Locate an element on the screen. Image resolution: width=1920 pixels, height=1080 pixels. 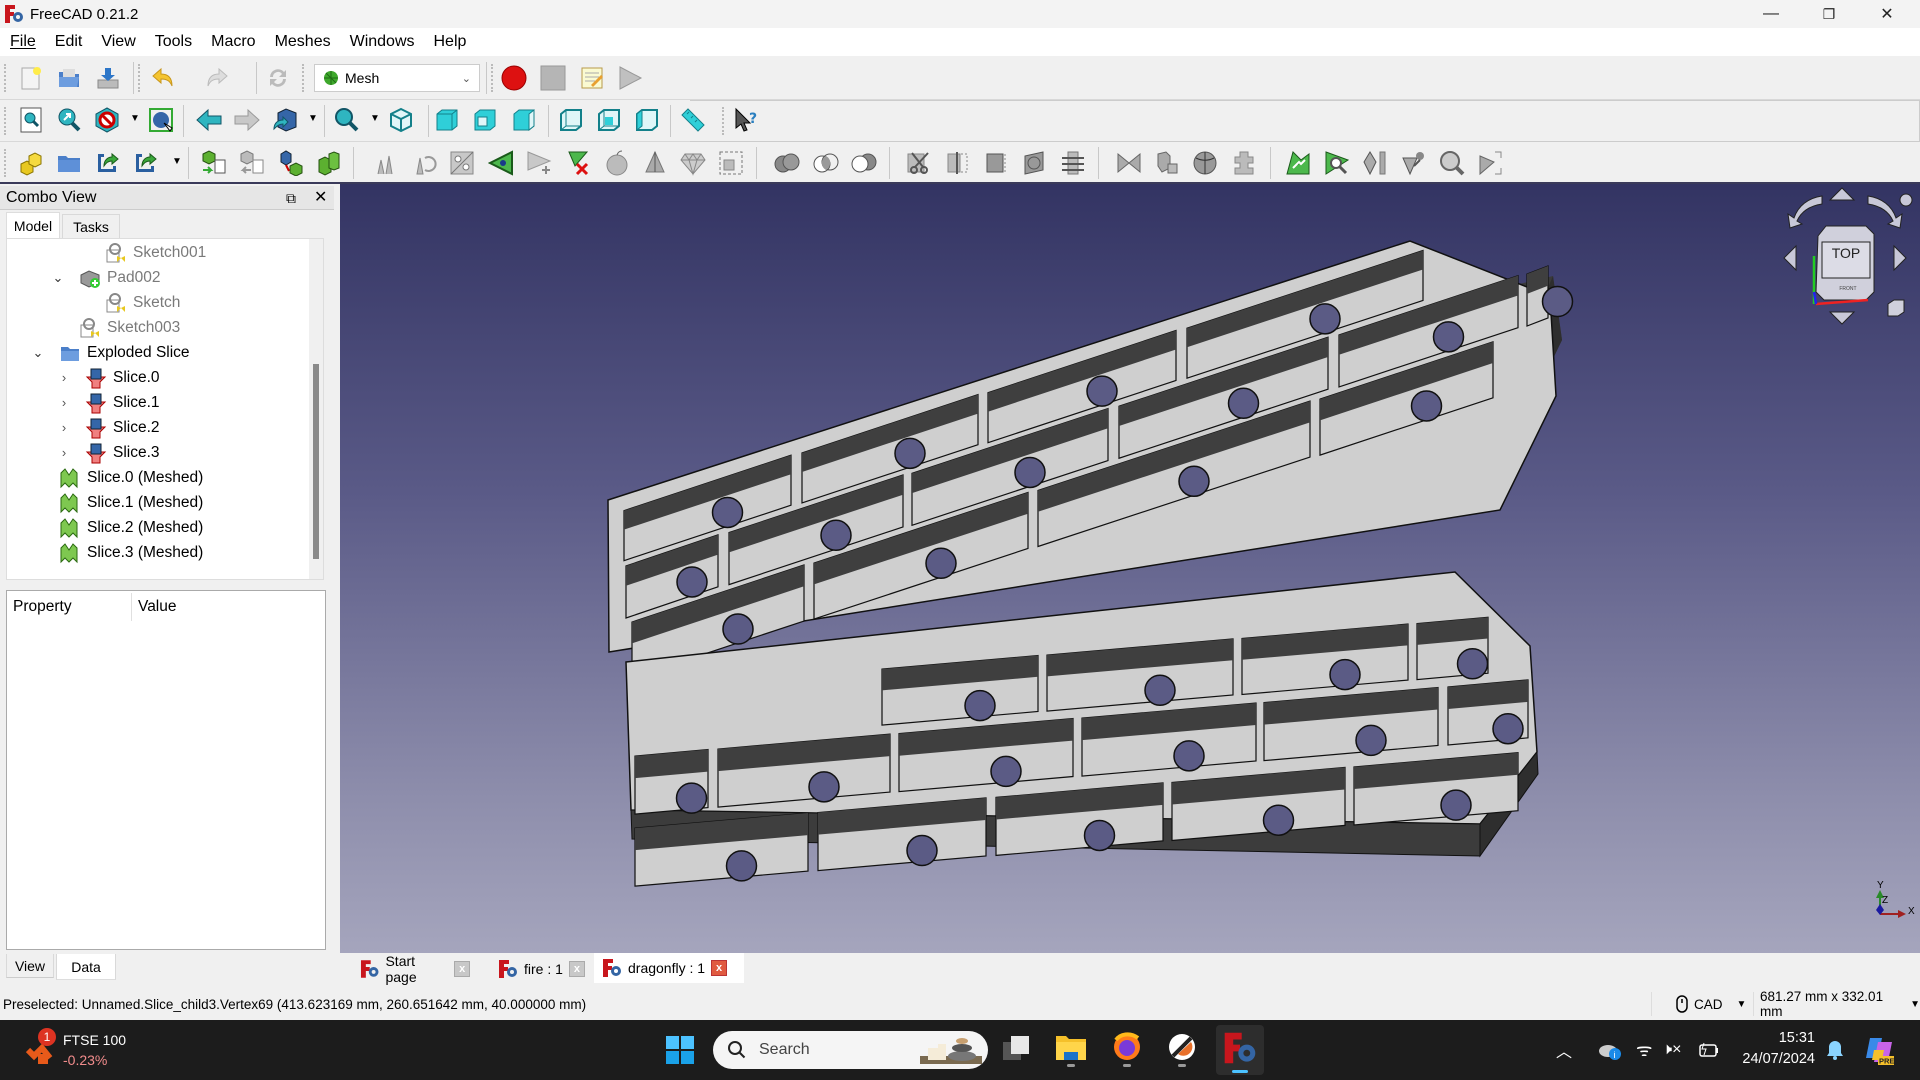
nav-pan-right-icon is located at coordinates (1900, 258).